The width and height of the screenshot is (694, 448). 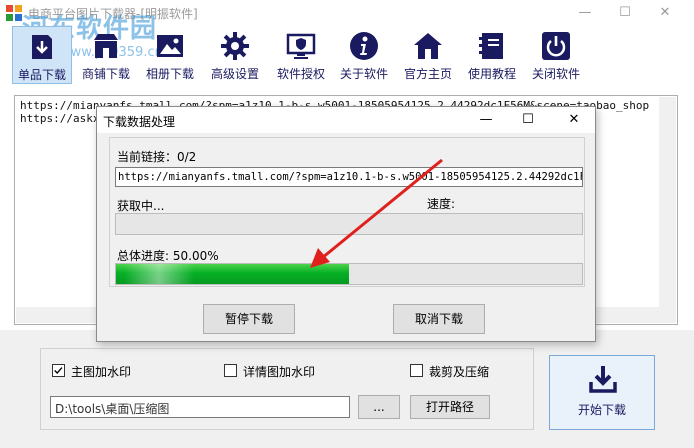 I want to click on main-watermark-checkbox, so click(x=58, y=370).